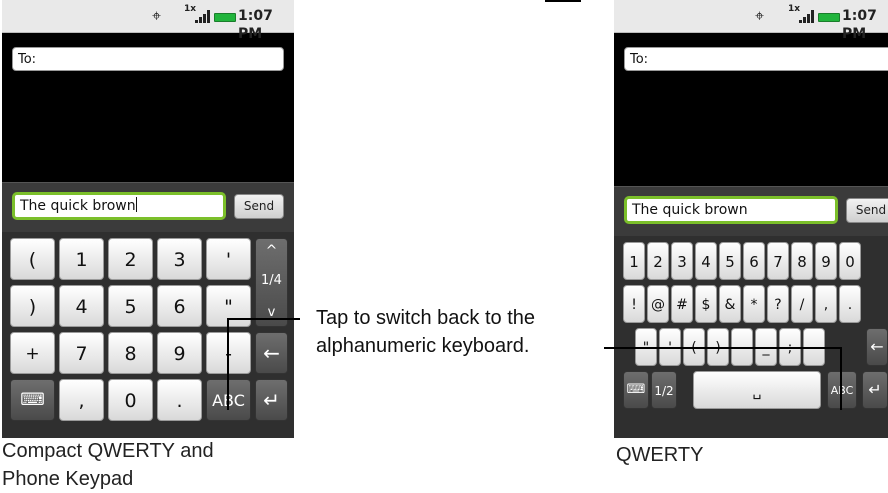  Describe the element at coordinates (228, 259) in the screenshot. I see `key-apostrophe: '` at that location.